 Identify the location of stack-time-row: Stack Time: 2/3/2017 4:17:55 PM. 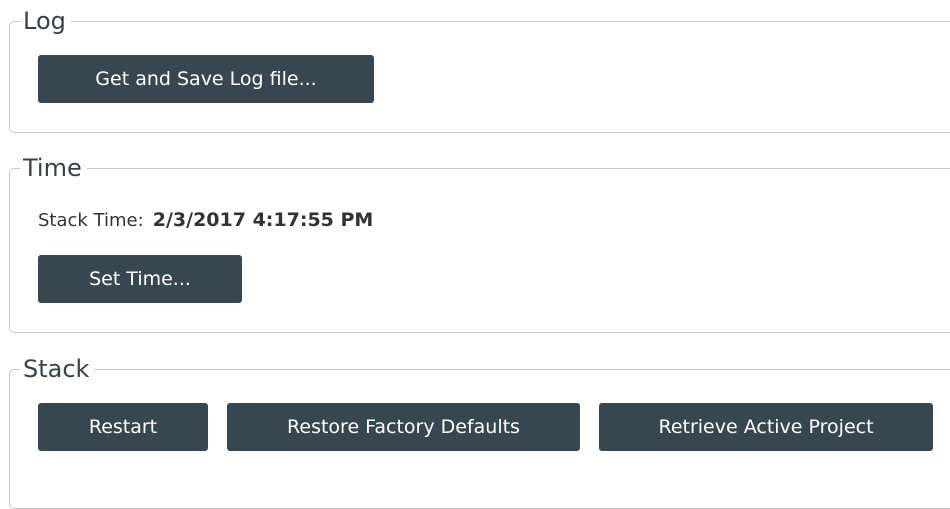
(205, 220).